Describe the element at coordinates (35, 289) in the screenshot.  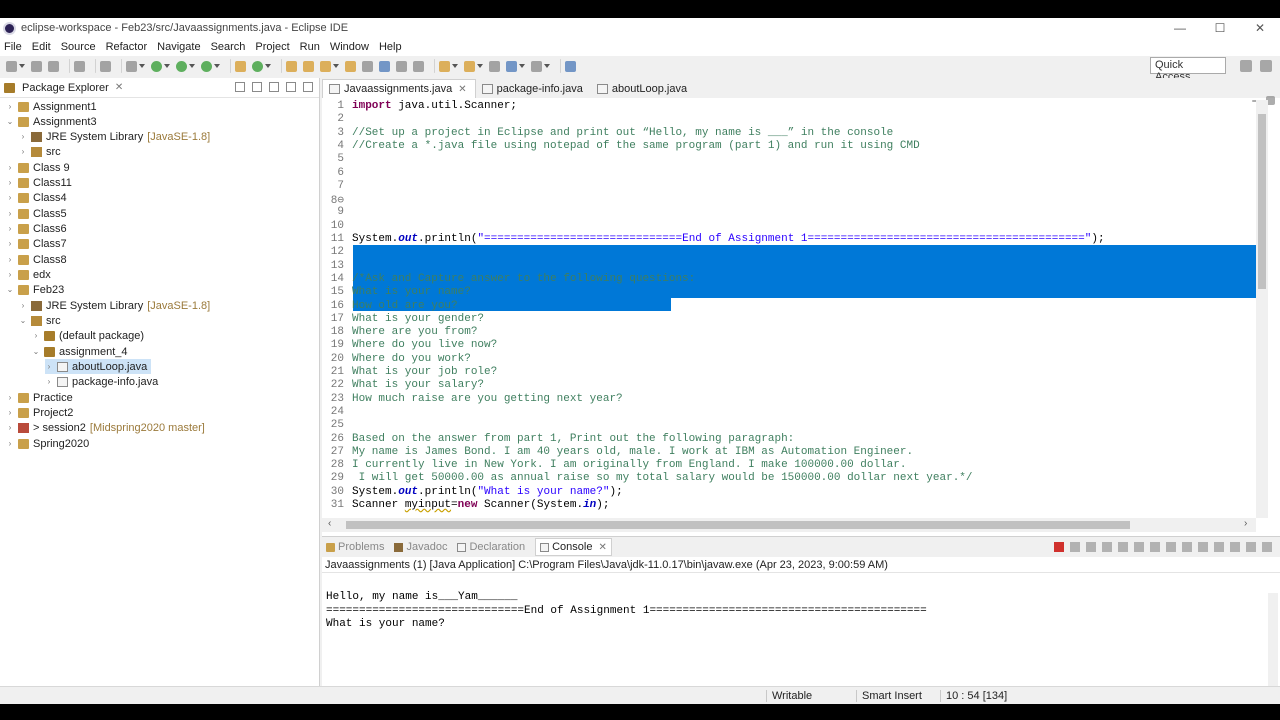
I see `tree-item-feb23: ⌄ Feb23` at that location.